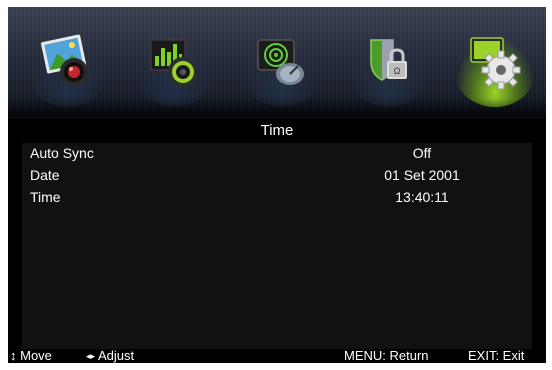  I want to click on setting-row-date: Date 01 Set 2001, so click(277, 175).